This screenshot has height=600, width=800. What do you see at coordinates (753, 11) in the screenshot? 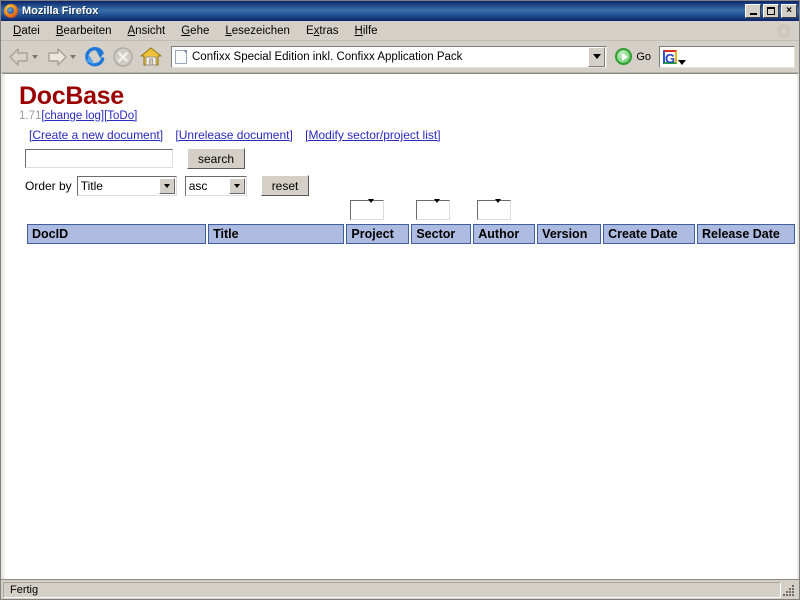
I see `minimize-button` at bounding box center [753, 11].